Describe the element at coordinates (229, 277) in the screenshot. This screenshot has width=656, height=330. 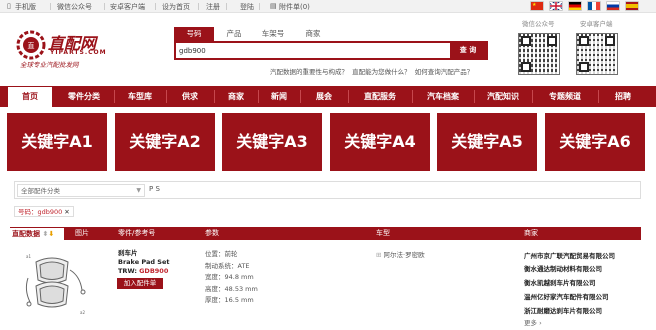
I see `param-width: 宽度：94.8 mm` at that location.